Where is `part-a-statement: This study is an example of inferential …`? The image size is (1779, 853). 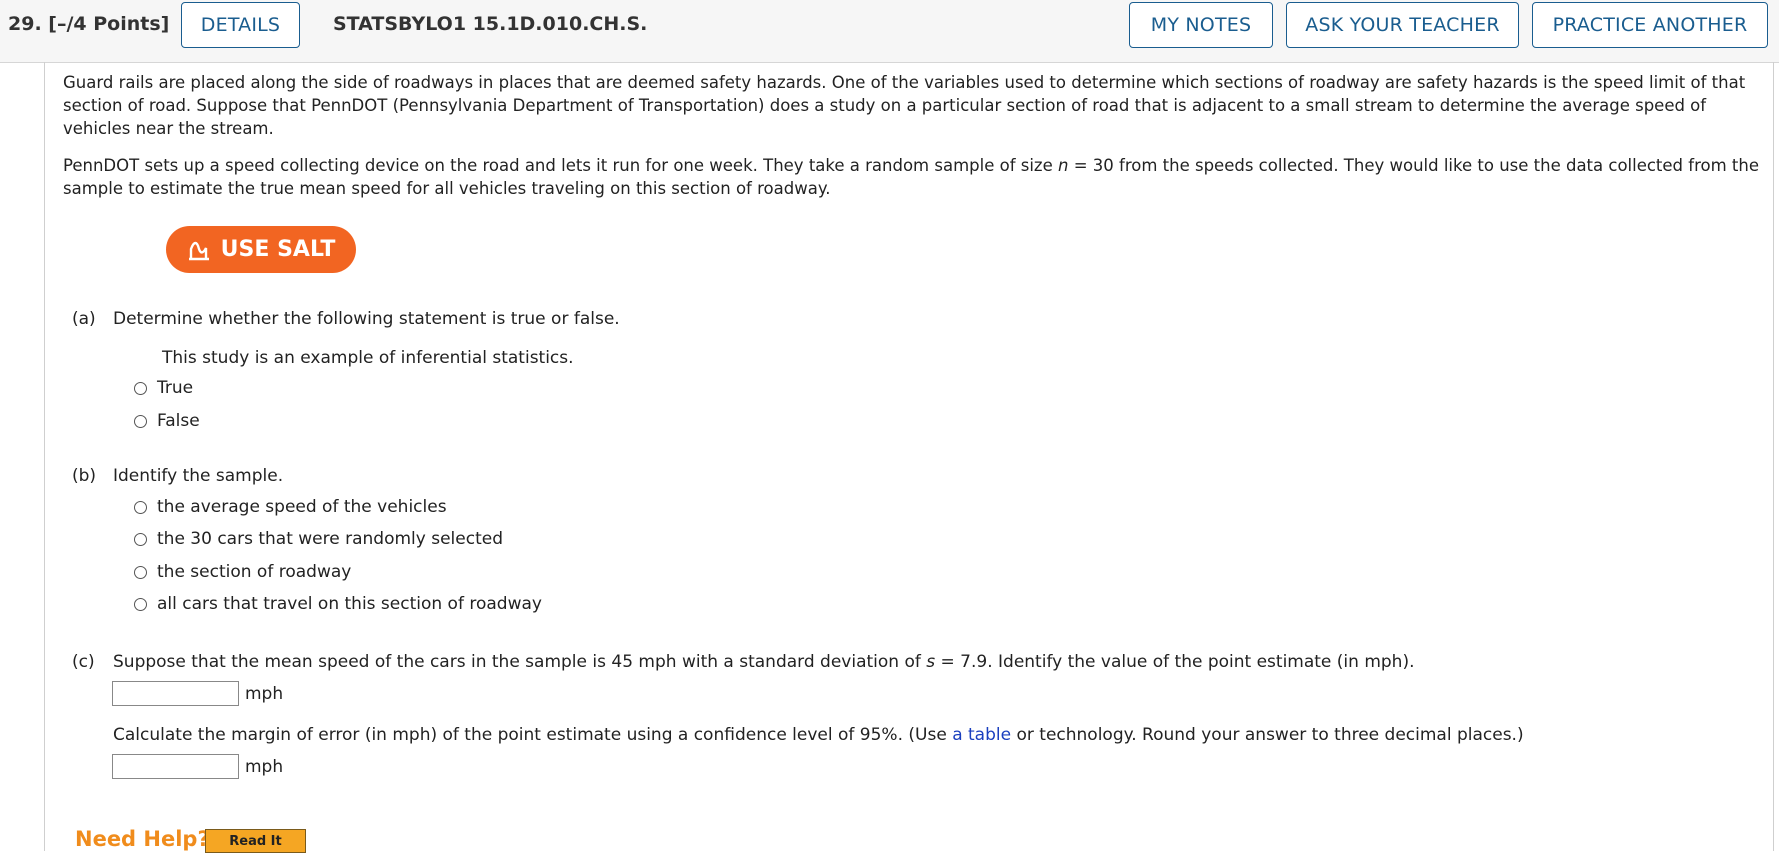
part-a-statement: This study is an example of inferential … is located at coordinates (368, 358).